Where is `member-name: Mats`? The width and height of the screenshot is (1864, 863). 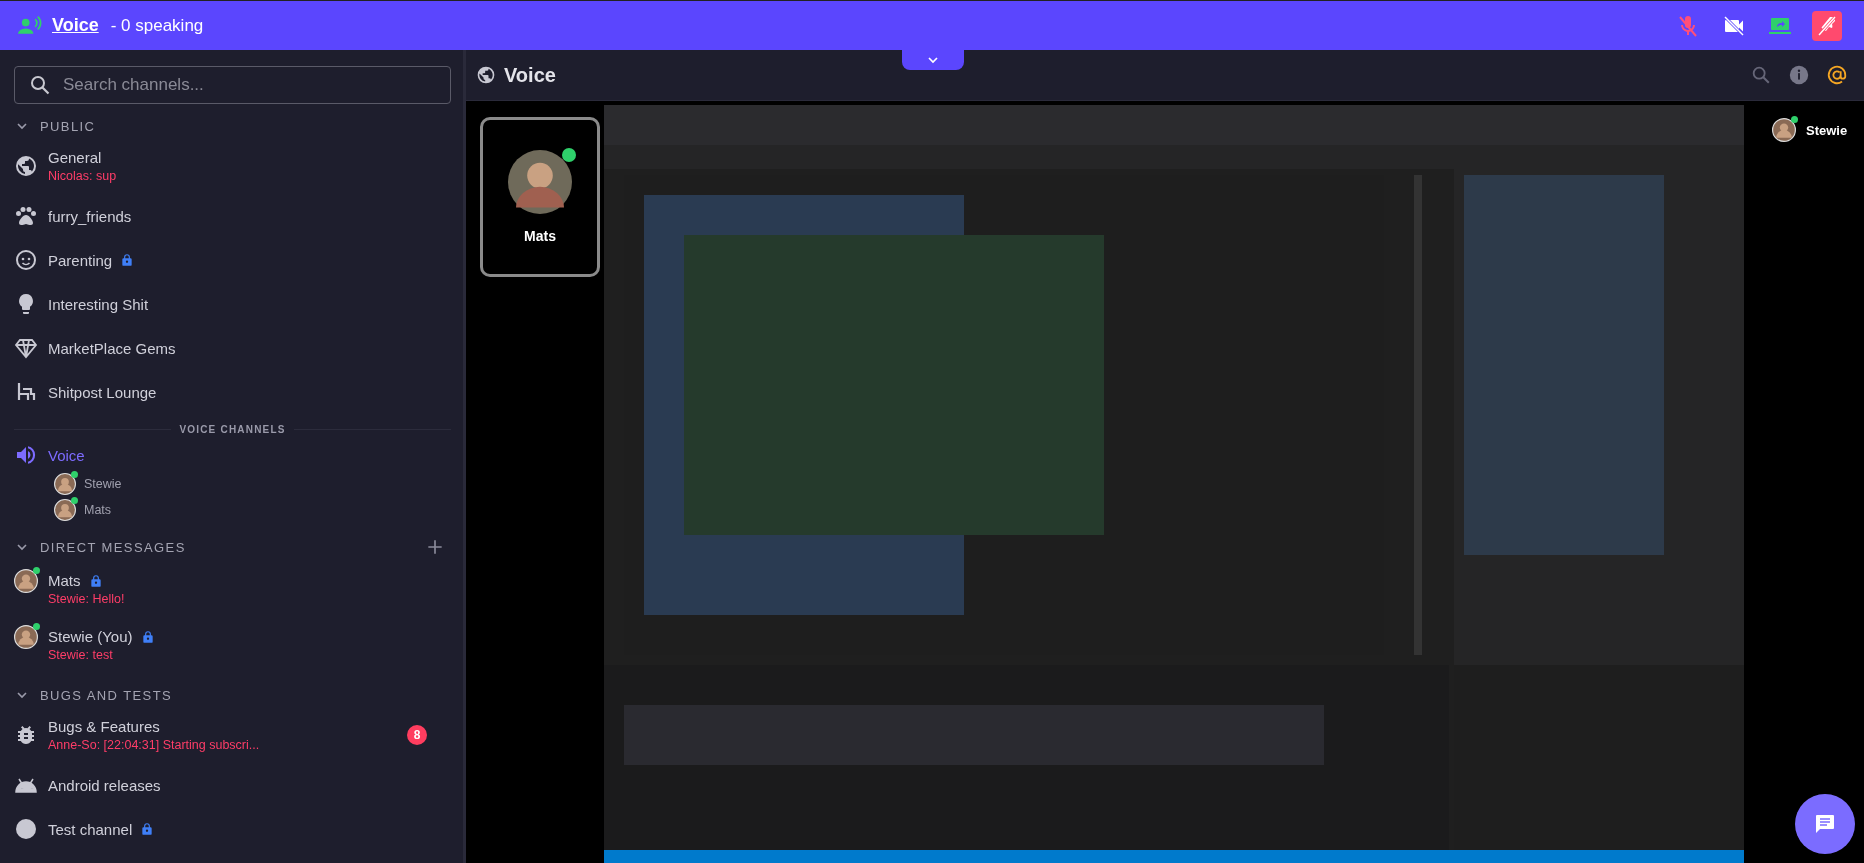 member-name: Mats is located at coordinates (98, 510).